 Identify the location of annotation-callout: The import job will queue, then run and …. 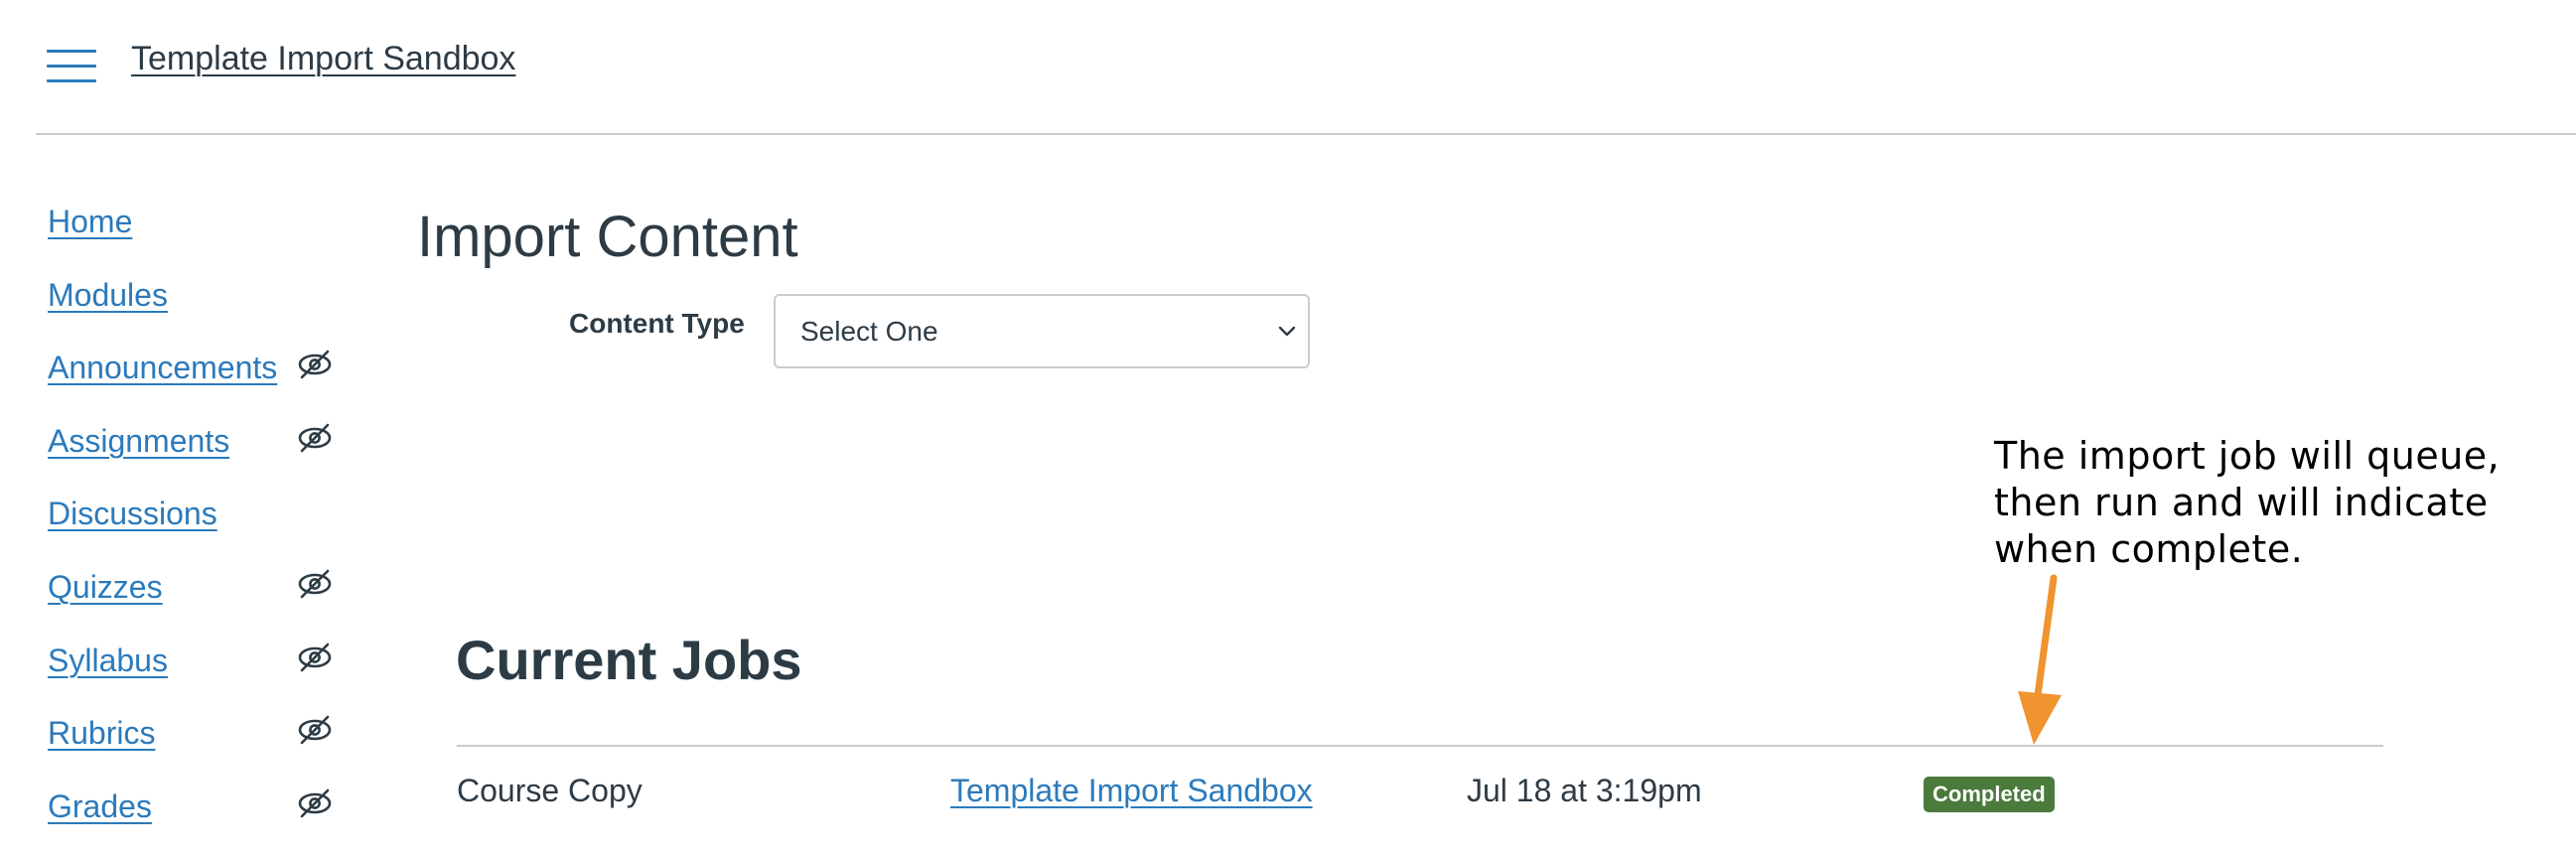
(2247, 502).